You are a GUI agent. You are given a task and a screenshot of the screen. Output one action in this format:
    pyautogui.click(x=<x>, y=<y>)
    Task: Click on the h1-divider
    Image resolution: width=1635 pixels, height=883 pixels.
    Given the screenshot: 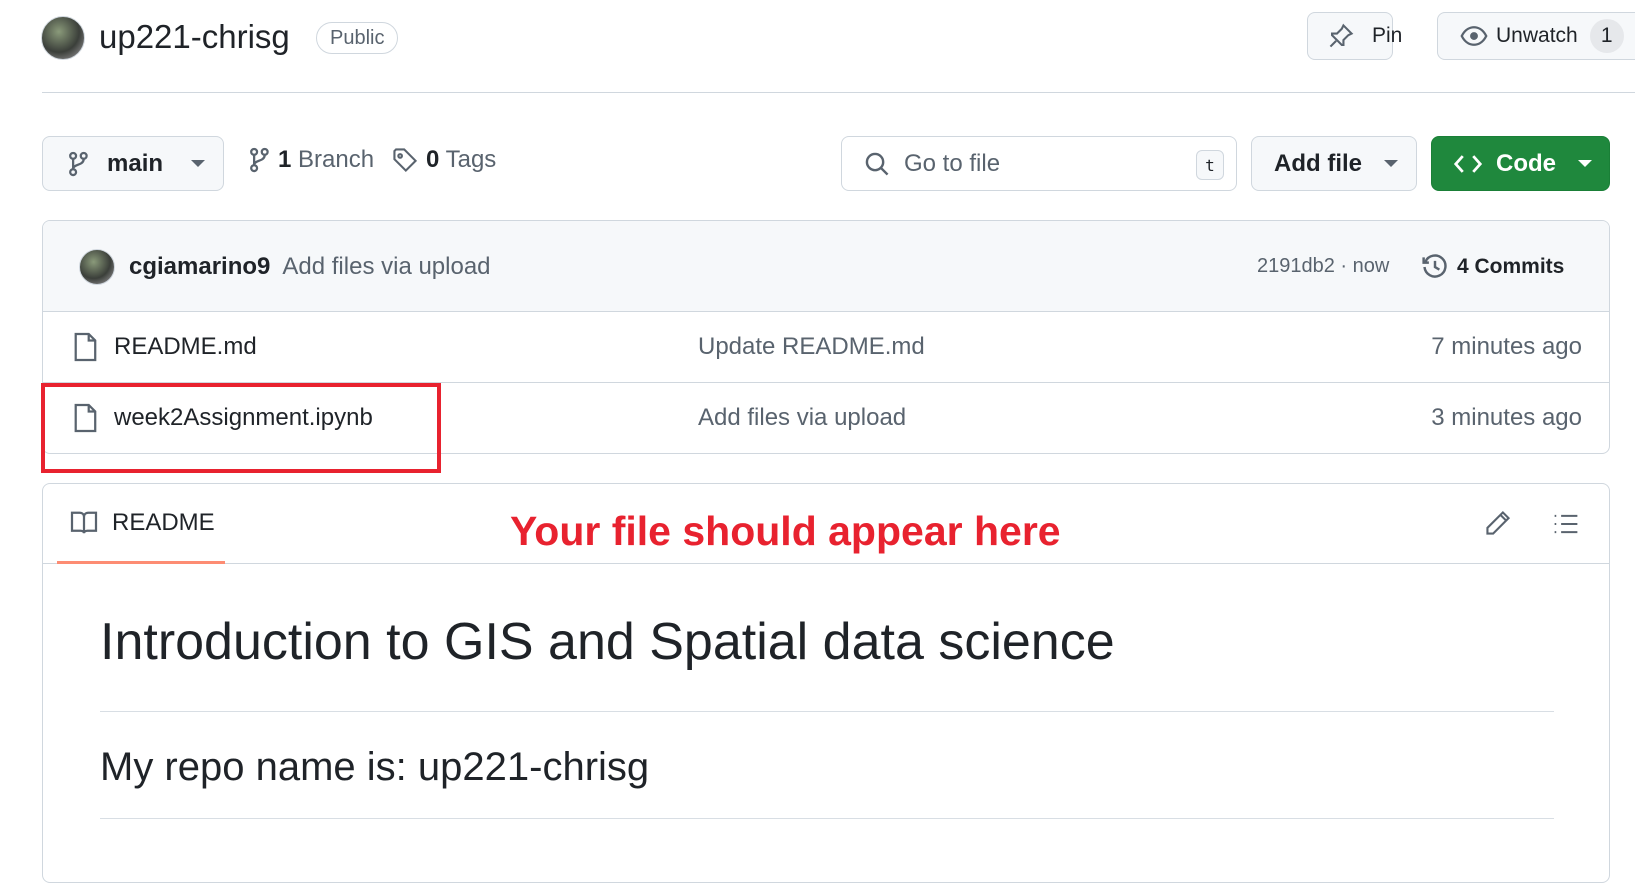 What is the action you would take?
    pyautogui.click(x=827, y=711)
    